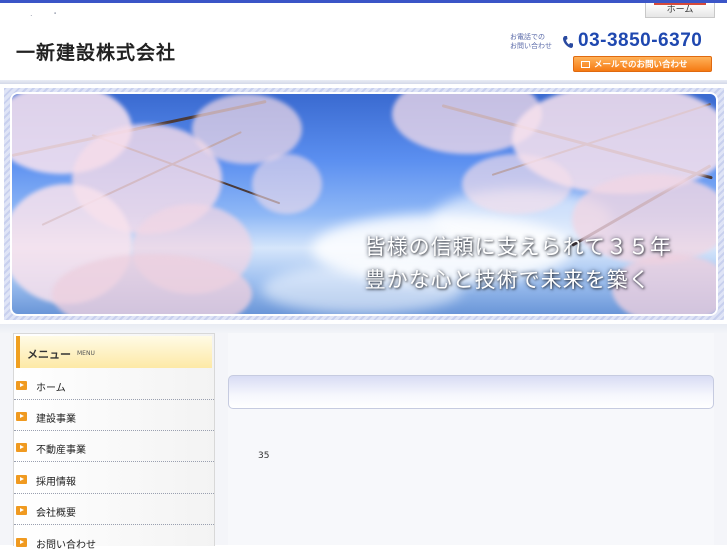  Describe the element at coordinates (640, 41) in the screenshot. I see `phone-number: 03-3850-6370` at that location.